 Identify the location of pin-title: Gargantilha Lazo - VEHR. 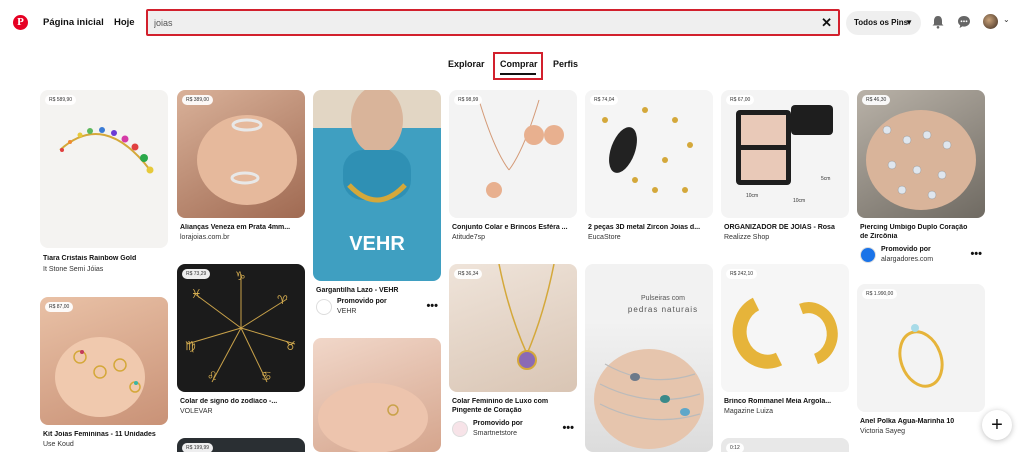
(378, 290).